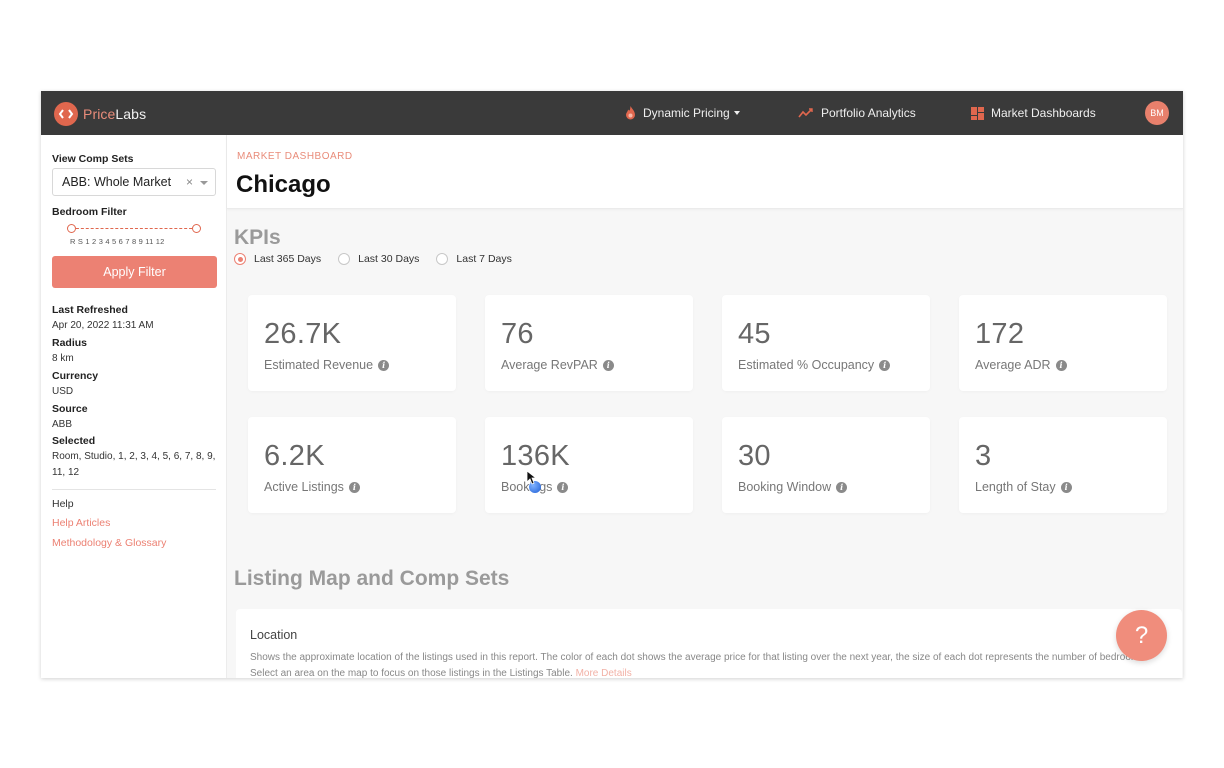 The width and height of the screenshot is (1224, 768). What do you see at coordinates (806, 113) in the screenshot?
I see `trend-chart-icon` at bounding box center [806, 113].